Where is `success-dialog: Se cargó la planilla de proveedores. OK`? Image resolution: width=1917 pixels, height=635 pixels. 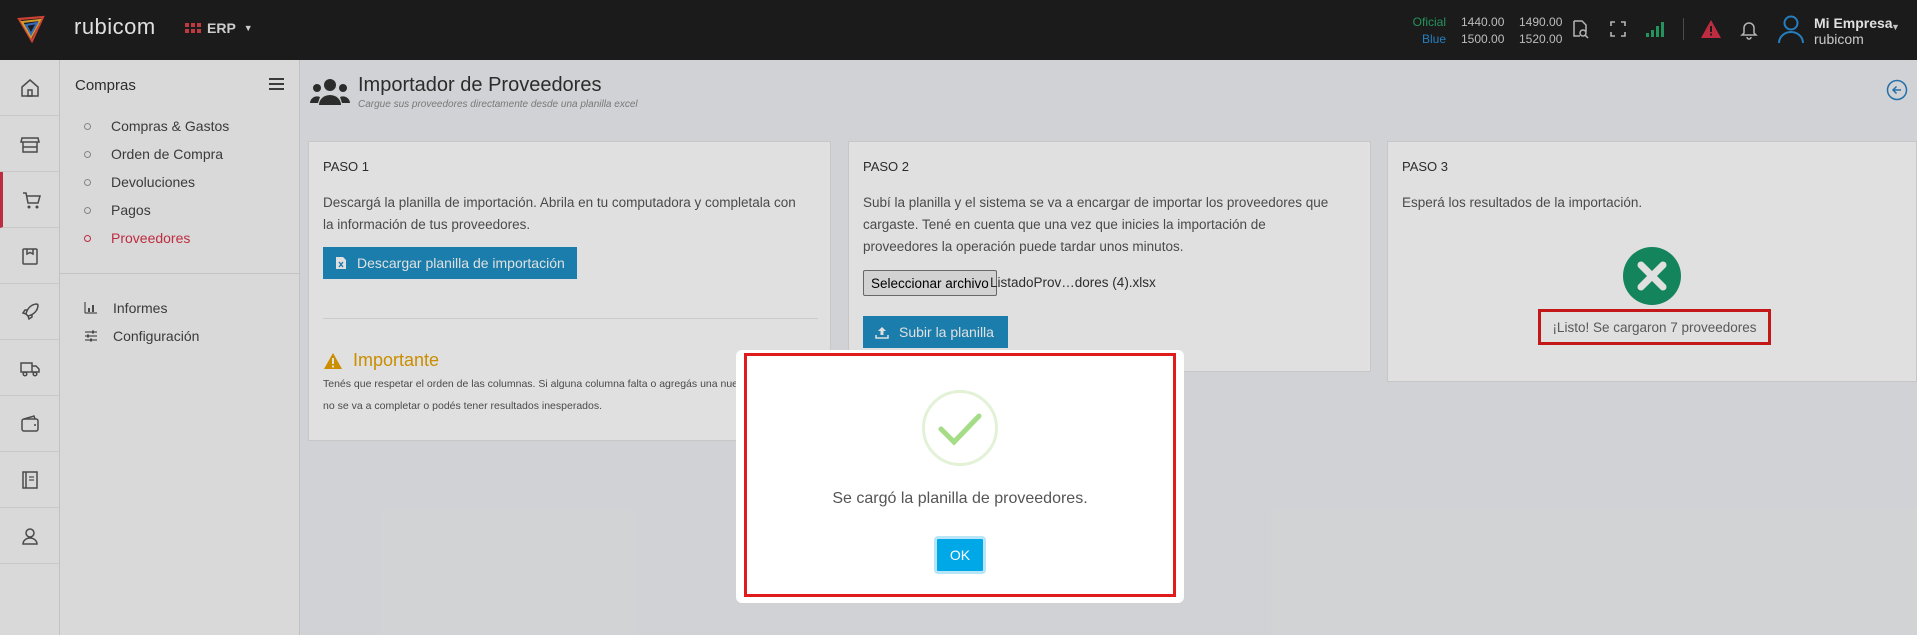
success-dialog: Se cargó la planilla de proveedores. OK is located at coordinates (960, 476).